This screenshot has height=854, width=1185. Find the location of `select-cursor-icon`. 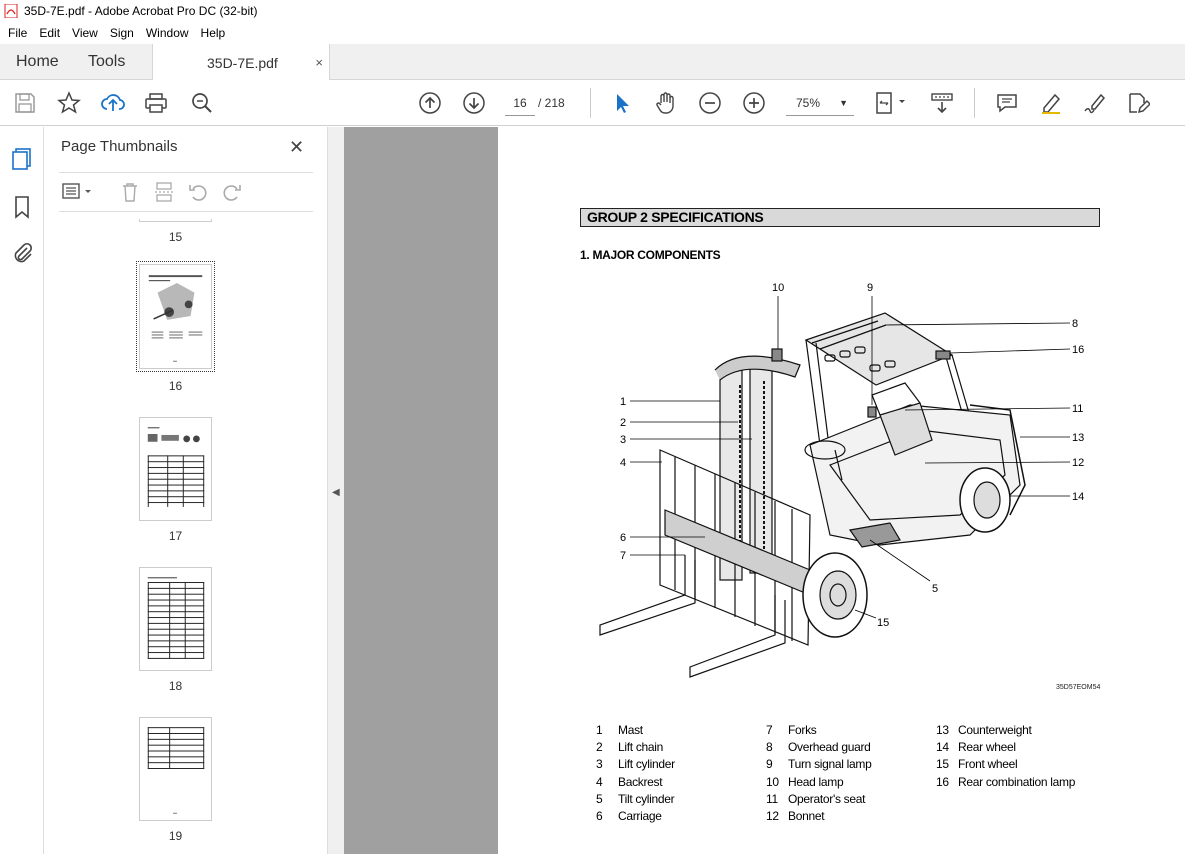

select-cursor-icon is located at coordinates (622, 103).